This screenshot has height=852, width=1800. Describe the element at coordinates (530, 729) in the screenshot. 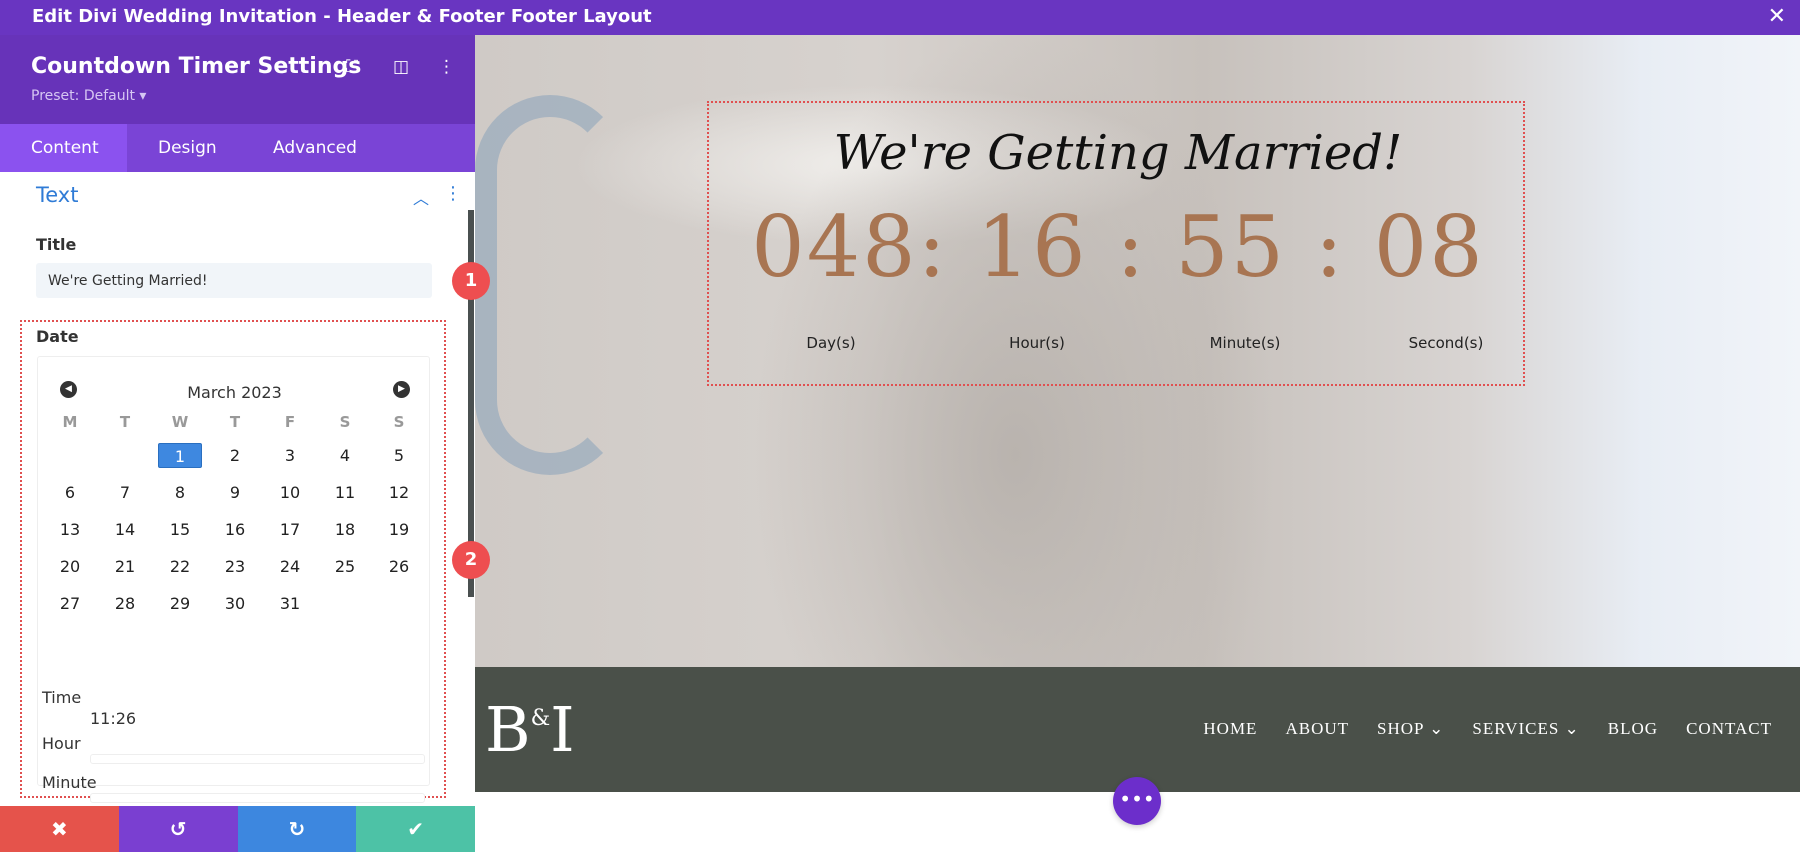

I see `logo: B&I` at that location.